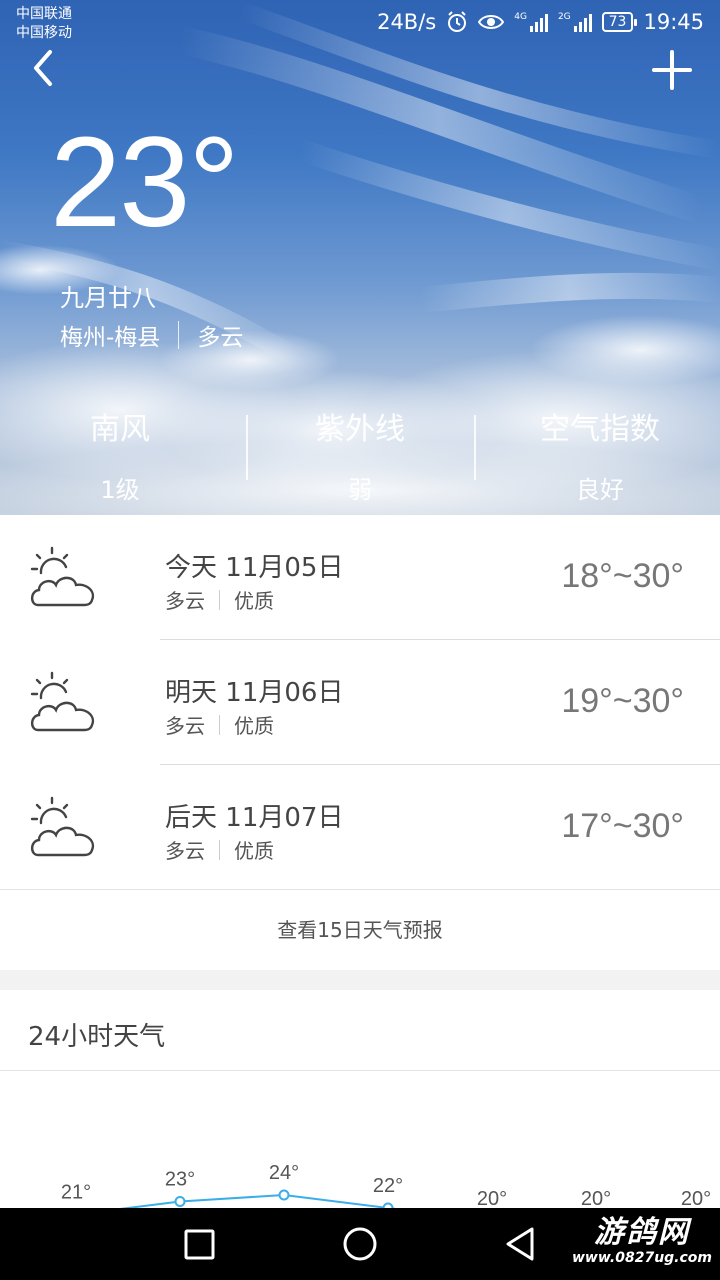  I want to click on weather-indices: 南风 1级 紫外线 弱 空气指数 良好, so click(360, 452).